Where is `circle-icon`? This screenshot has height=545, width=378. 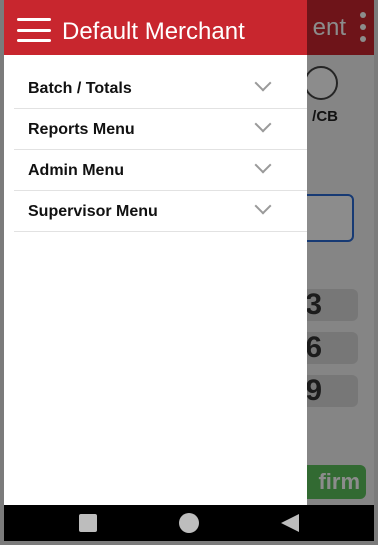
circle-icon is located at coordinates (189, 523).